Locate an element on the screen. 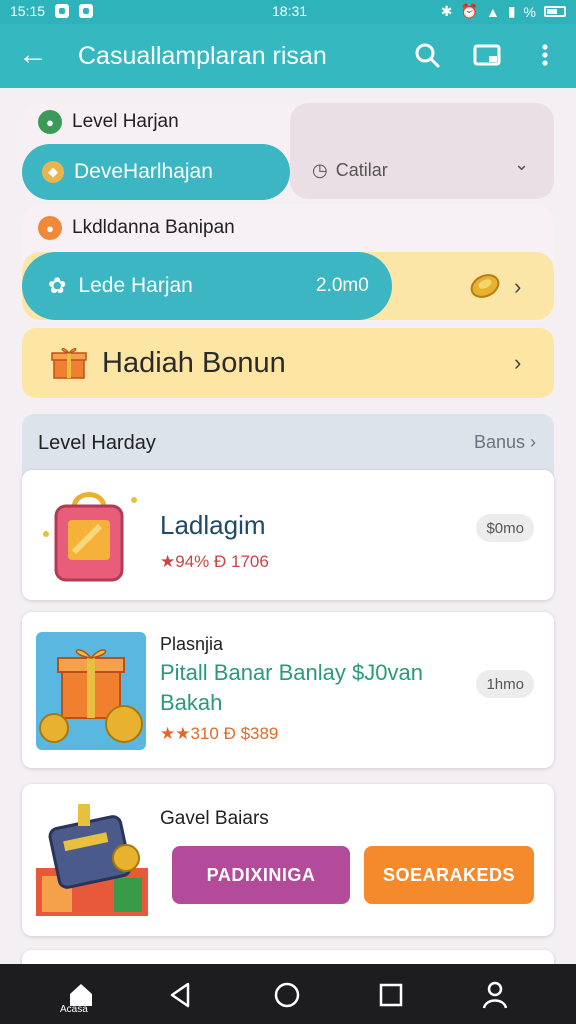 This screenshot has width=576, height=1024. battery-percent: % is located at coordinates (529, 11).